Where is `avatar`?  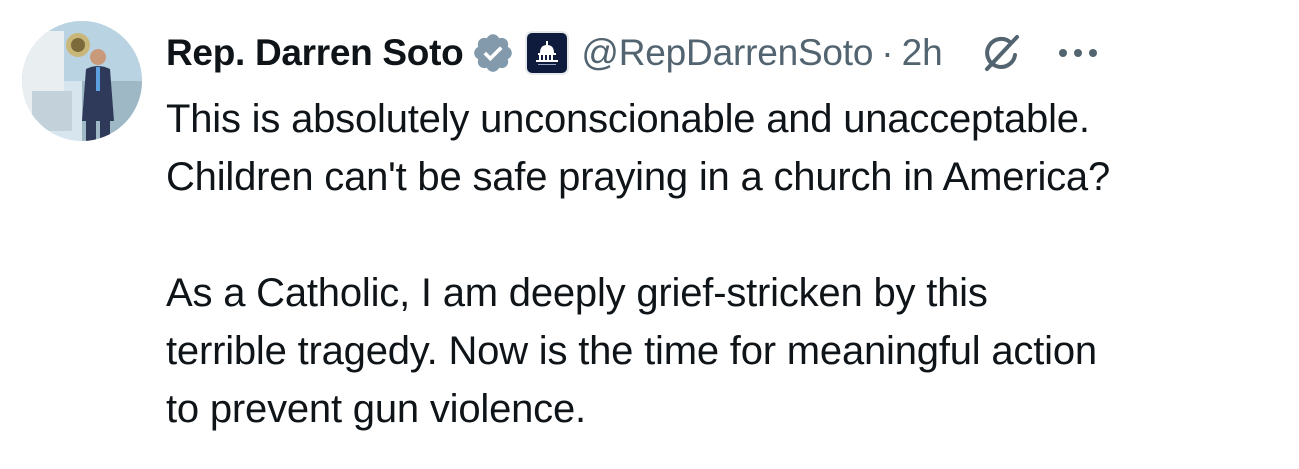
avatar is located at coordinates (82, 81).